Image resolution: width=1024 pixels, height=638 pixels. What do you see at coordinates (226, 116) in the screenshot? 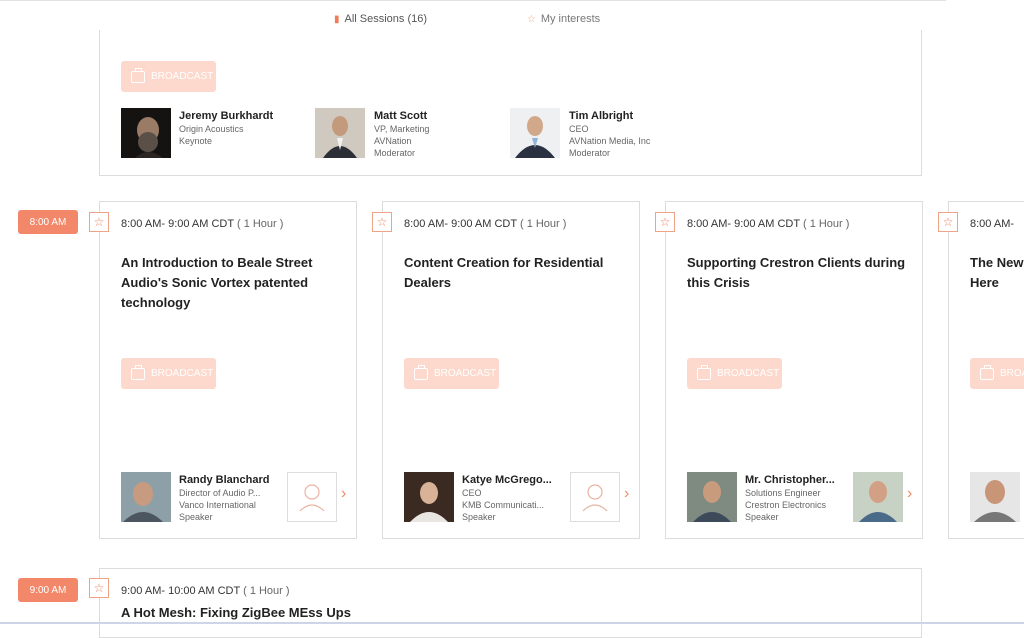
I see `speaker-name: Jeremy Burkhardt` at bounding box center [226, 116].